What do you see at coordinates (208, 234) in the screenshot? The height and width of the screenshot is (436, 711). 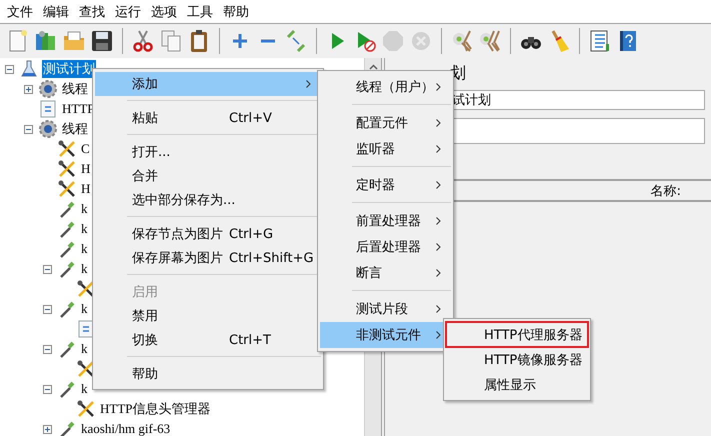 I see `menu-item: 保存节点为图片 Ctrl+G` at bounding box center [208, 234].